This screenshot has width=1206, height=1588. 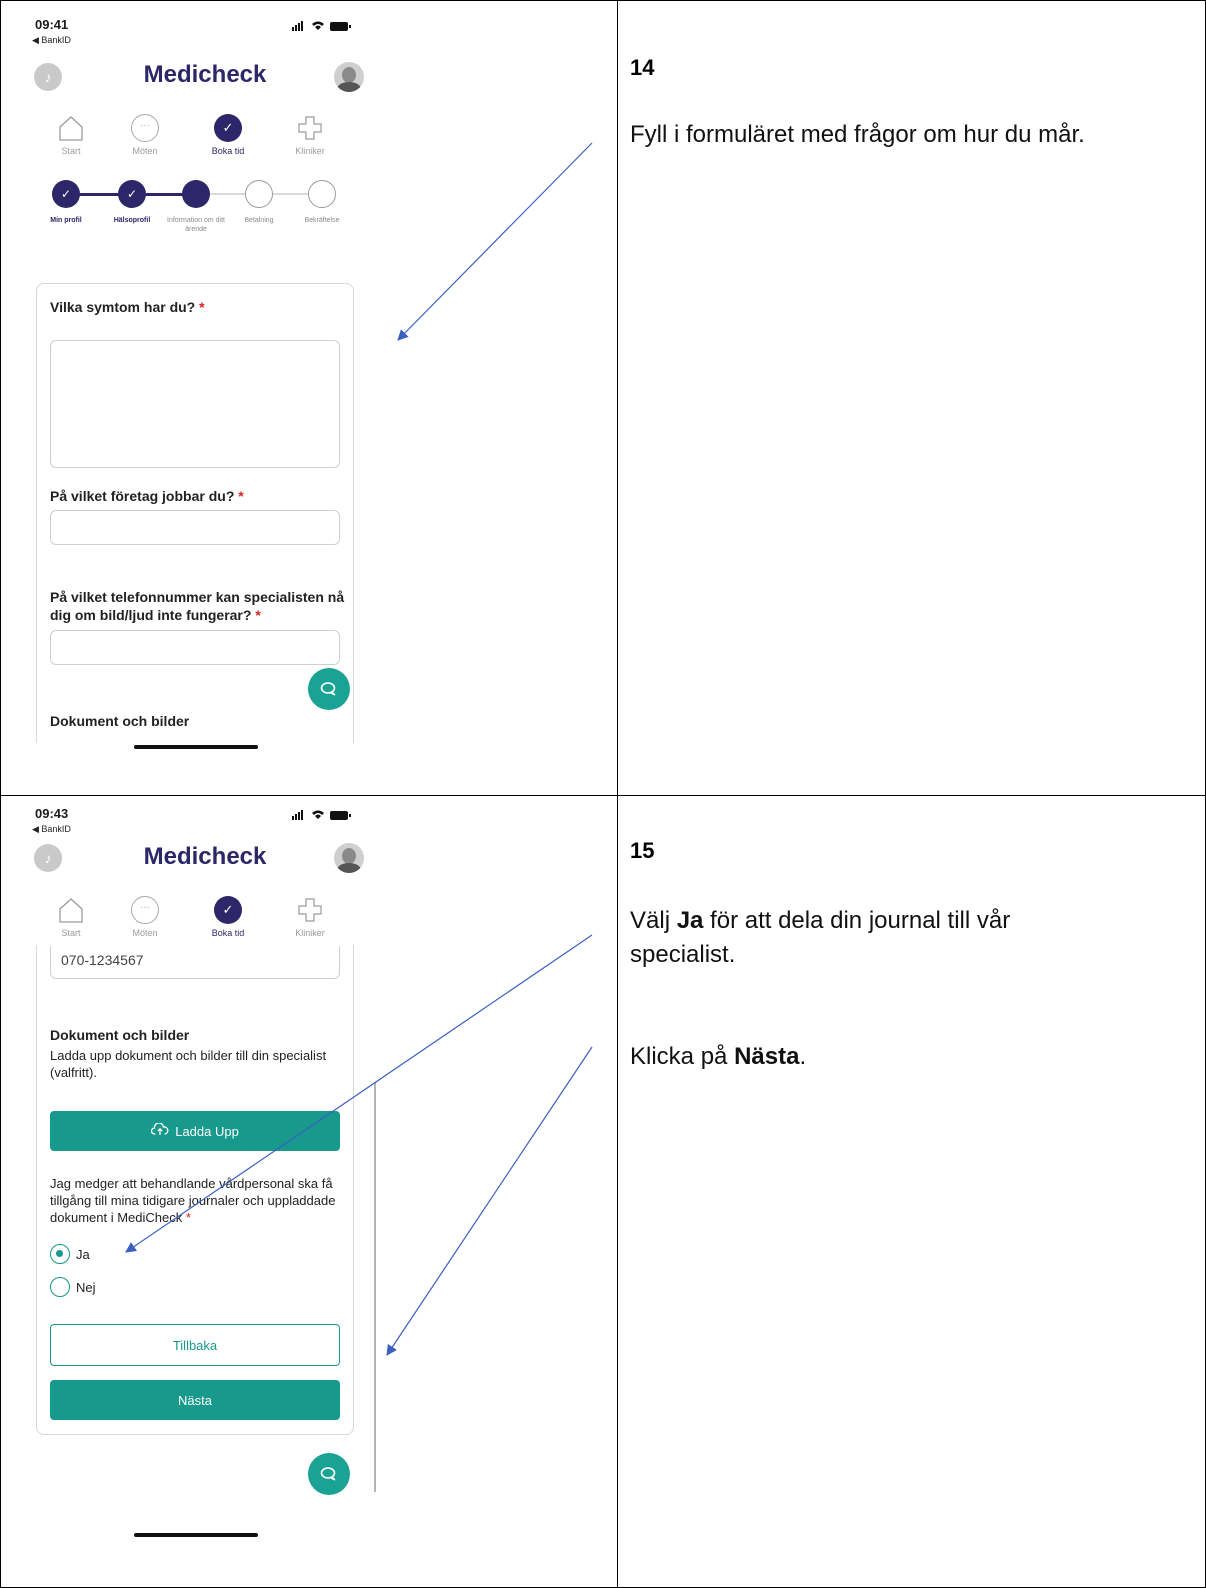 I want to click on arrow-to-yes, so click(x=359, y=1093).